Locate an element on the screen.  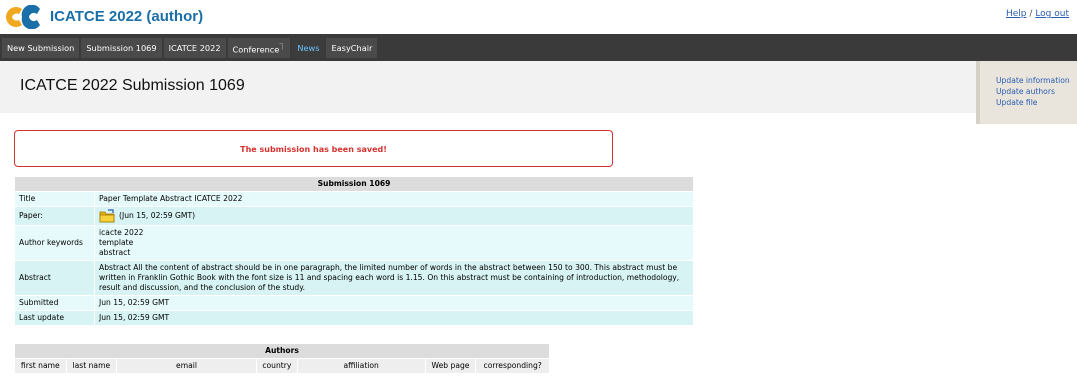
last-update-label: Last update is located at coordinates (54, 318).